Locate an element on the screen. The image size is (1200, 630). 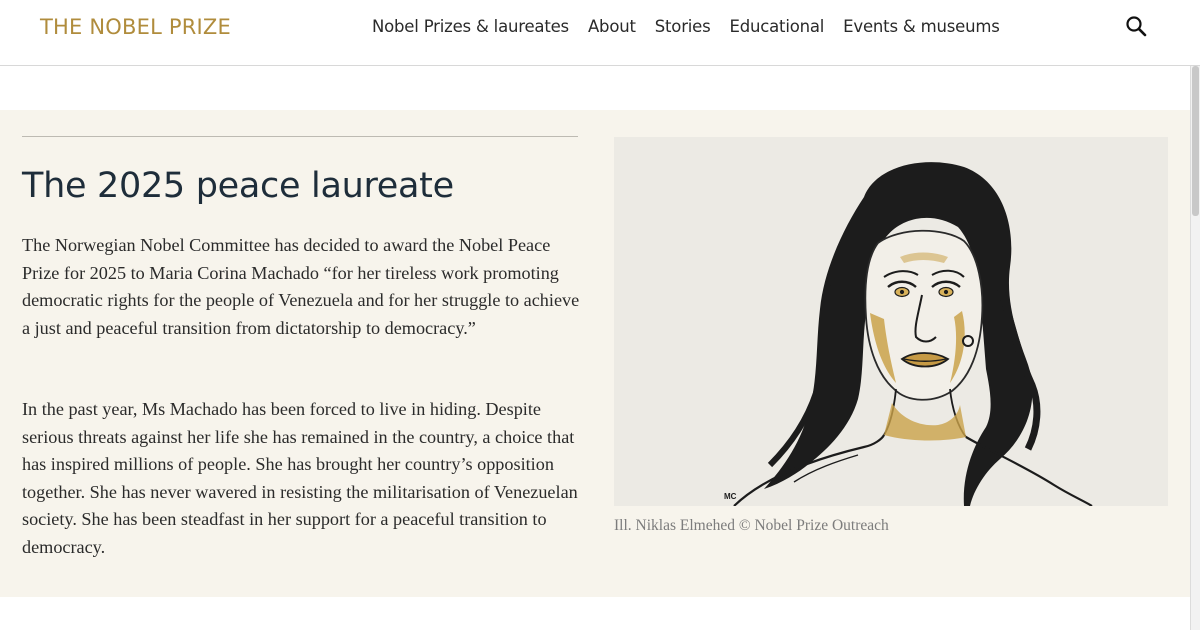
artist-signature: MC is located at coordinates (730, 496).